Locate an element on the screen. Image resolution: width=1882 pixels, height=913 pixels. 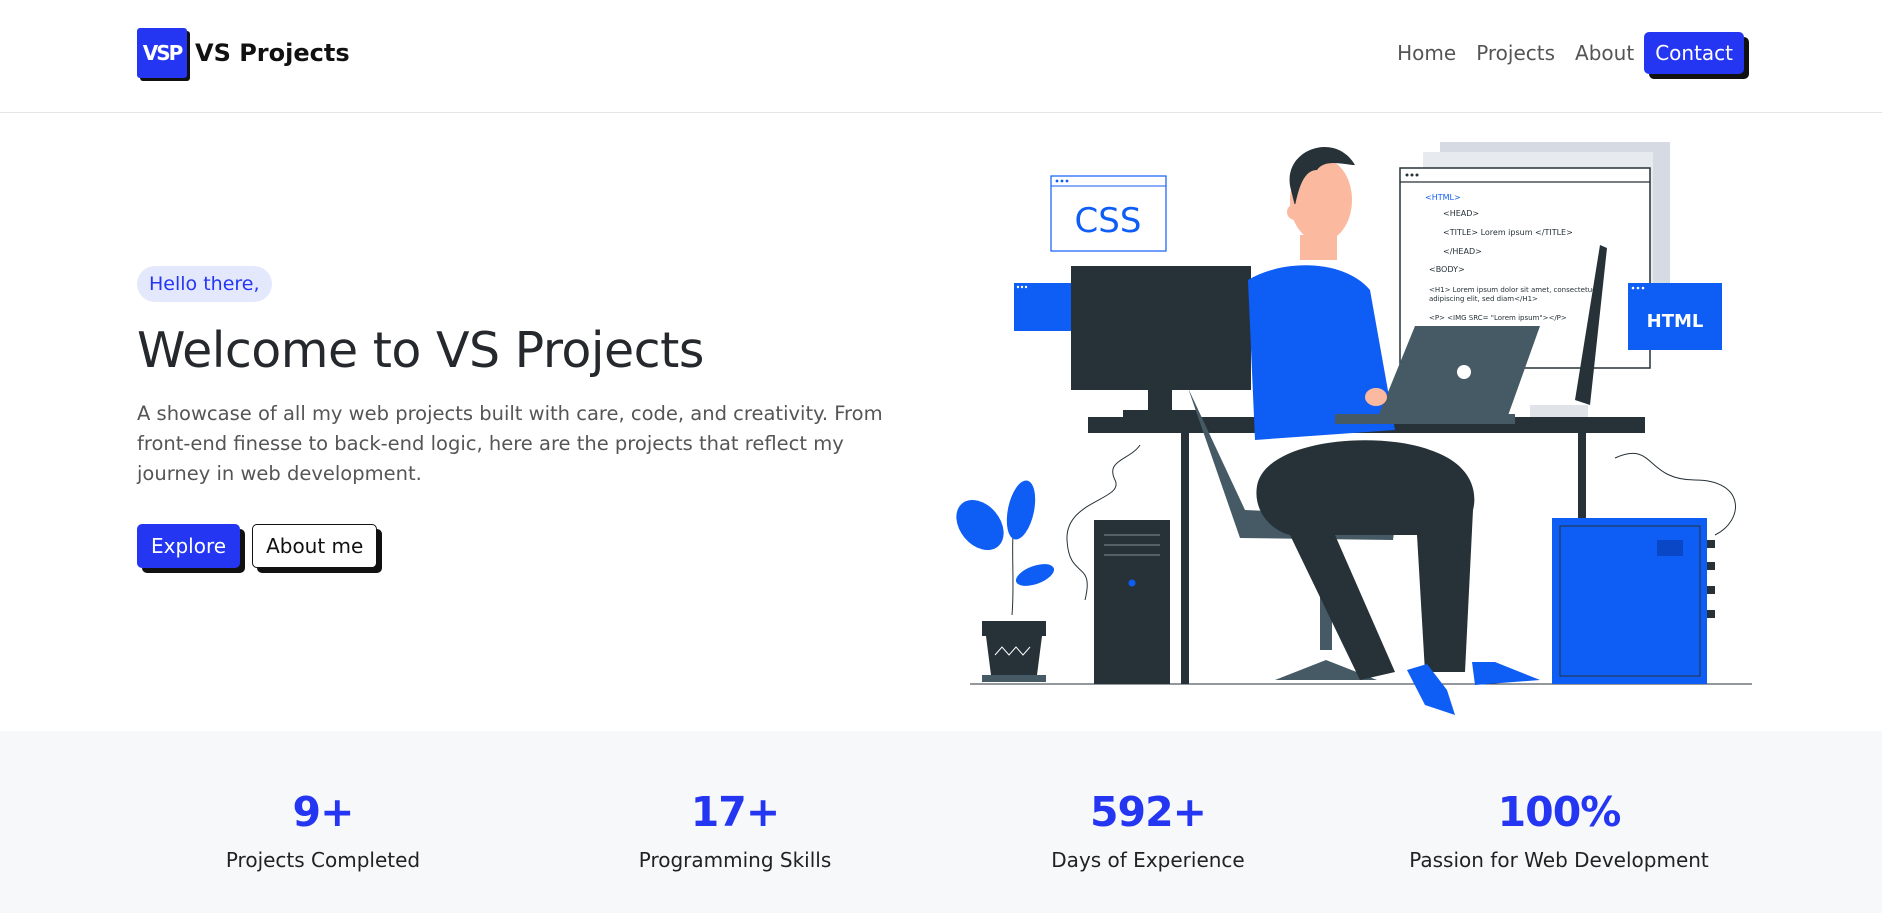
pc-tower is located at coordinates (1132, 602).